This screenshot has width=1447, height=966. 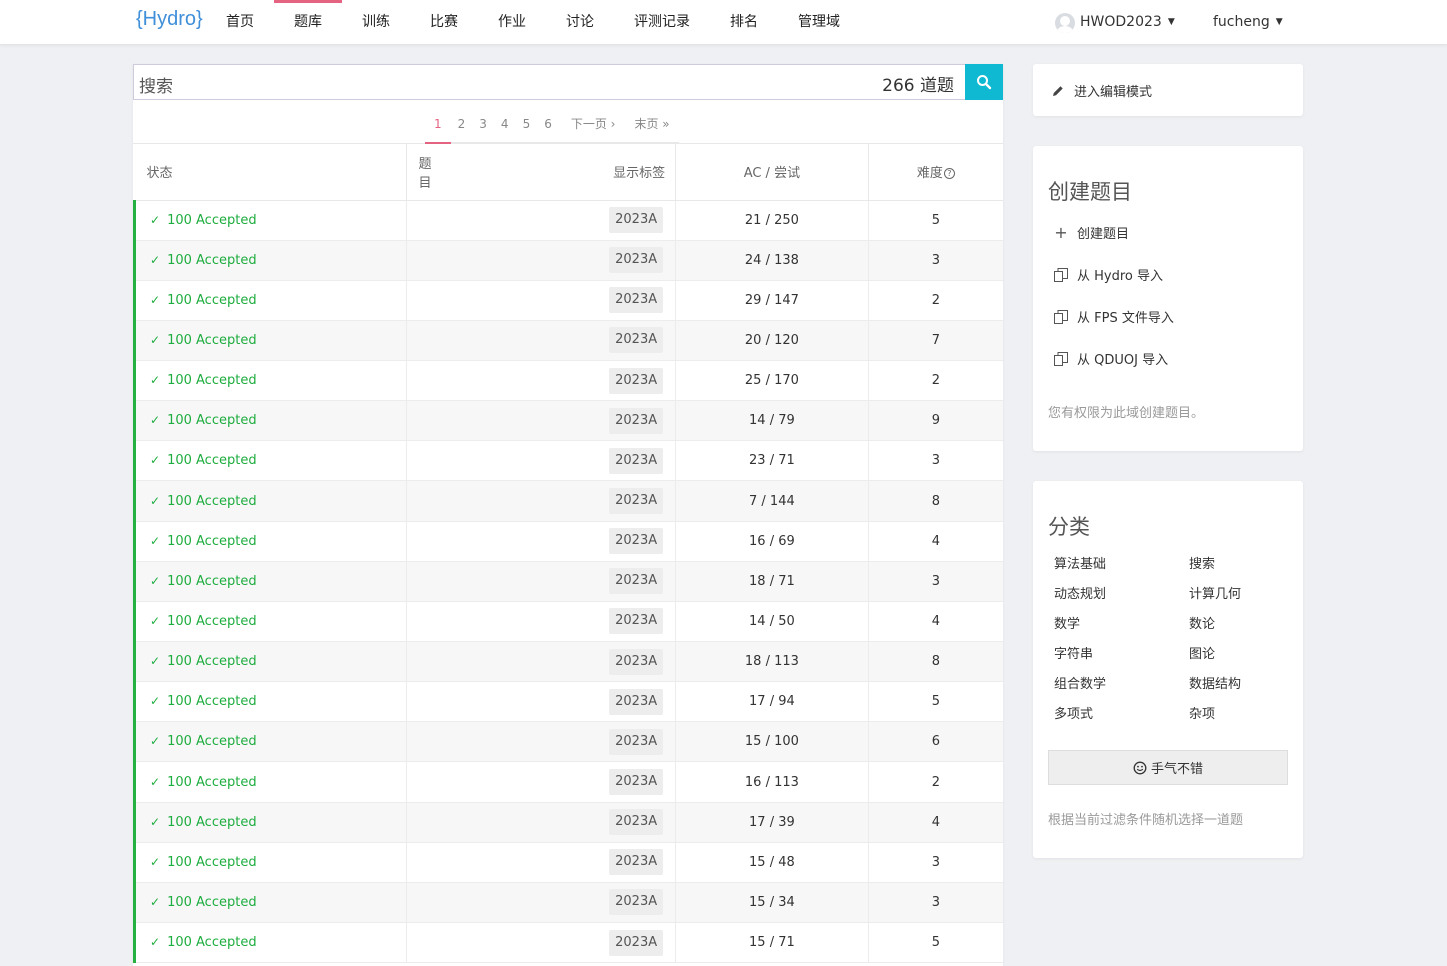 I want to click on table-row: ✓100 Accepted☆OD009过滤组合字符串2023A16 / 694, so click(x=568, y=541).